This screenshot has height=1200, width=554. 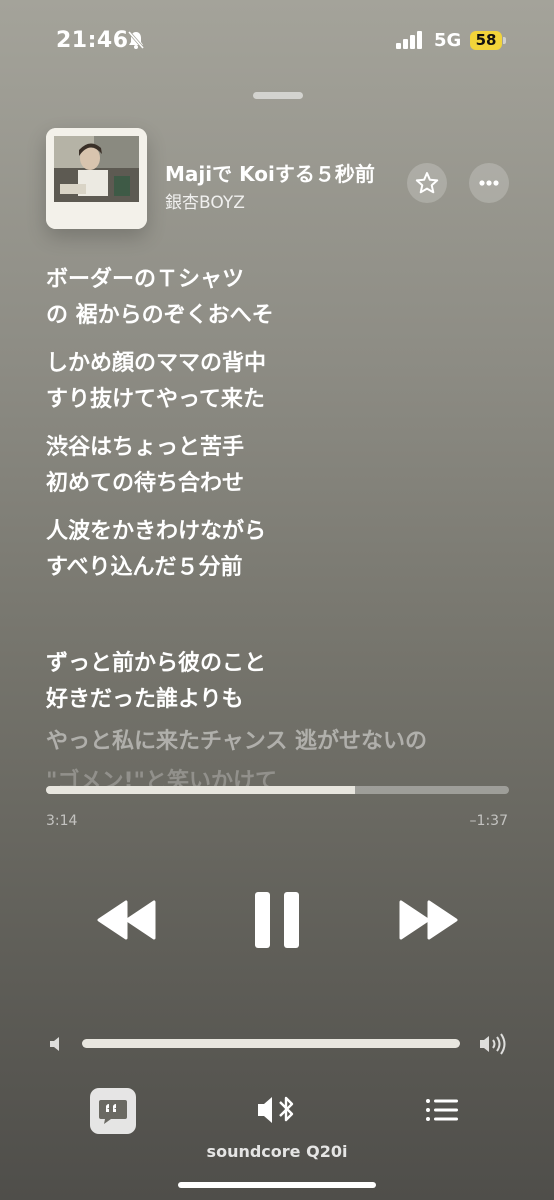 I want to click on volume-slider, so click(x=271, y=1043).